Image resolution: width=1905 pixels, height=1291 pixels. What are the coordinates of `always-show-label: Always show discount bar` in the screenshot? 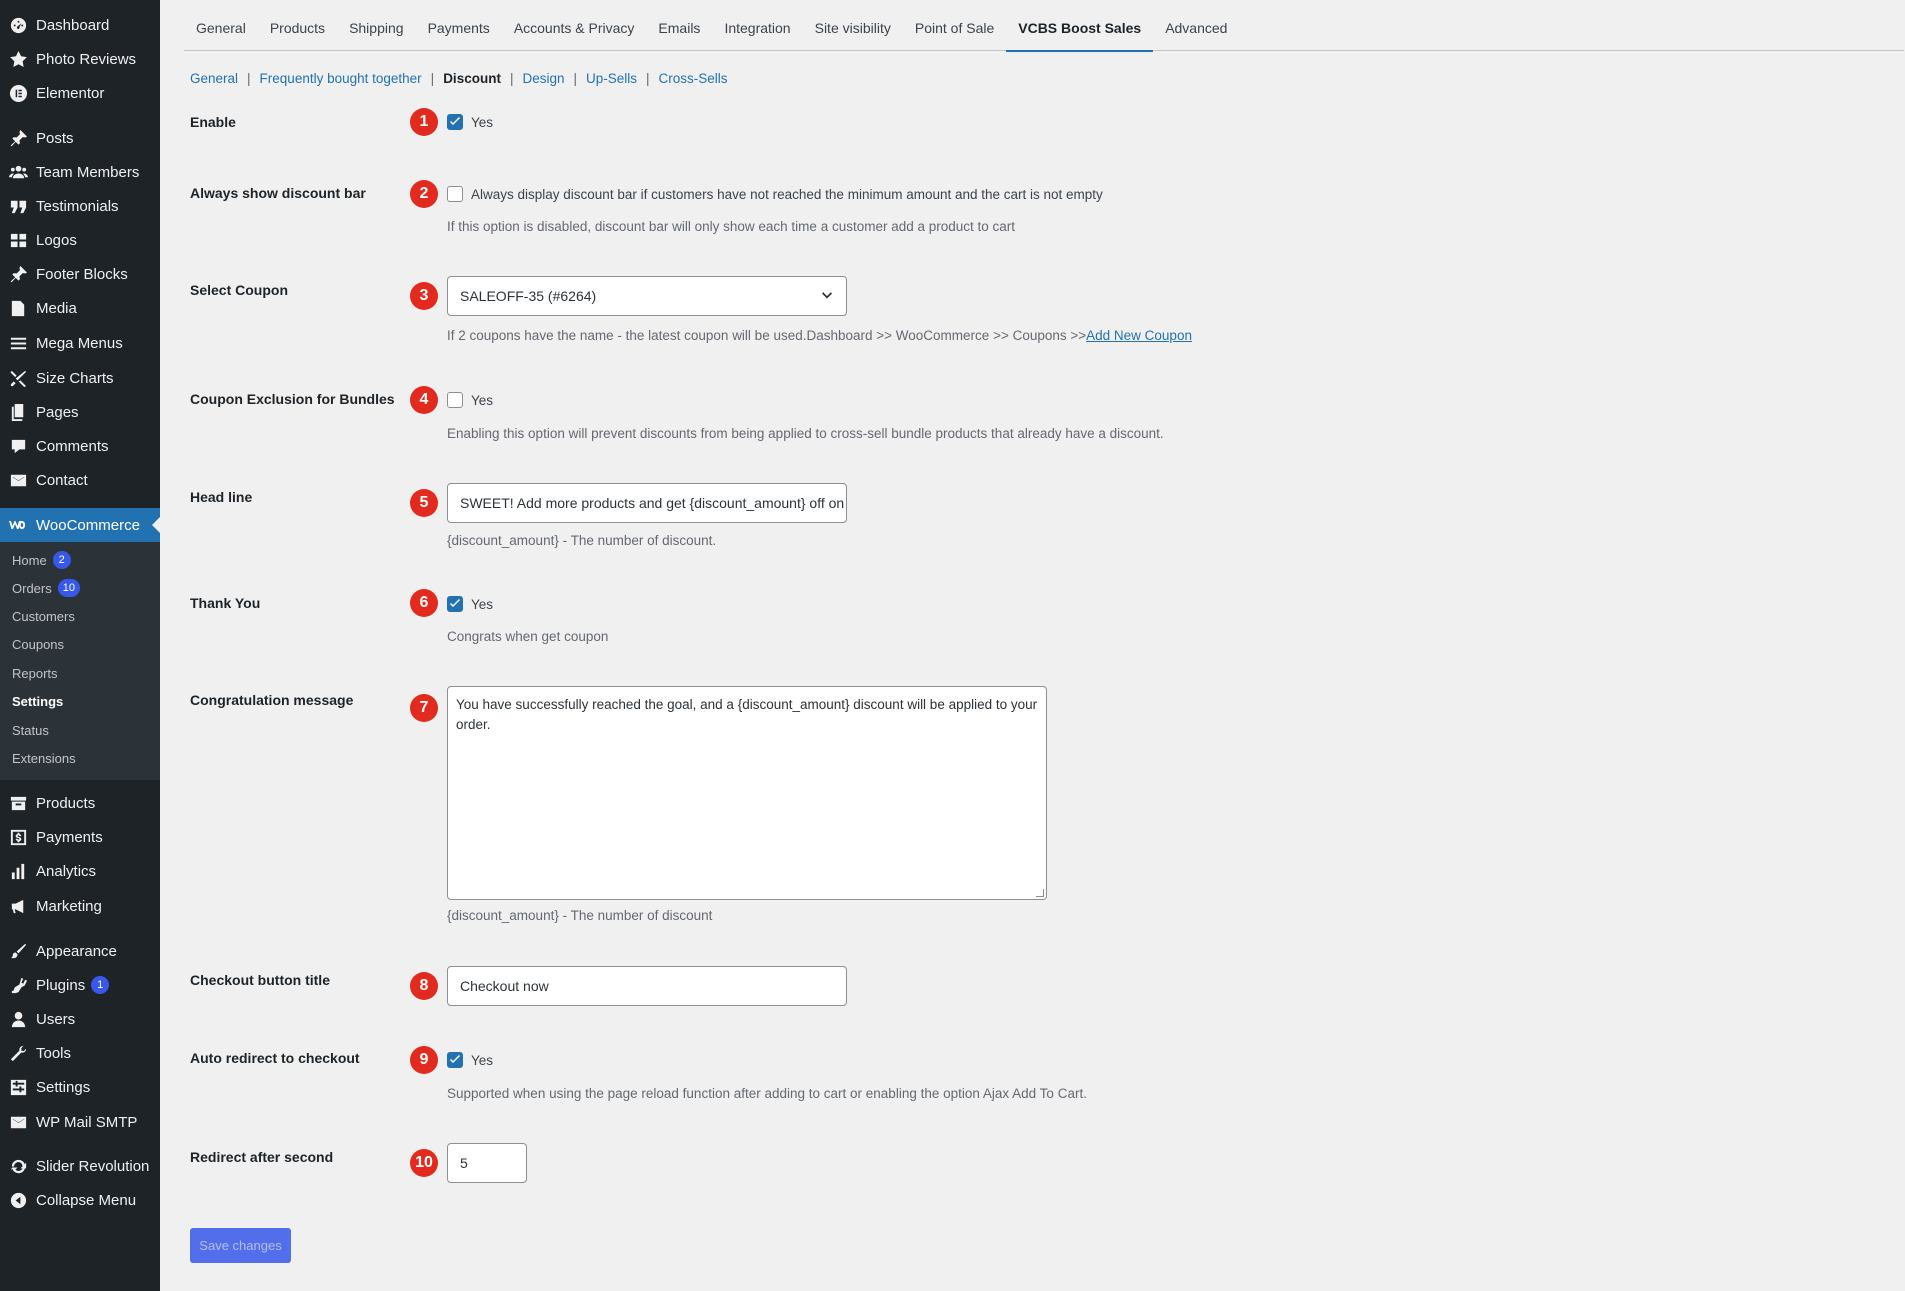 It's located at (278, 193).